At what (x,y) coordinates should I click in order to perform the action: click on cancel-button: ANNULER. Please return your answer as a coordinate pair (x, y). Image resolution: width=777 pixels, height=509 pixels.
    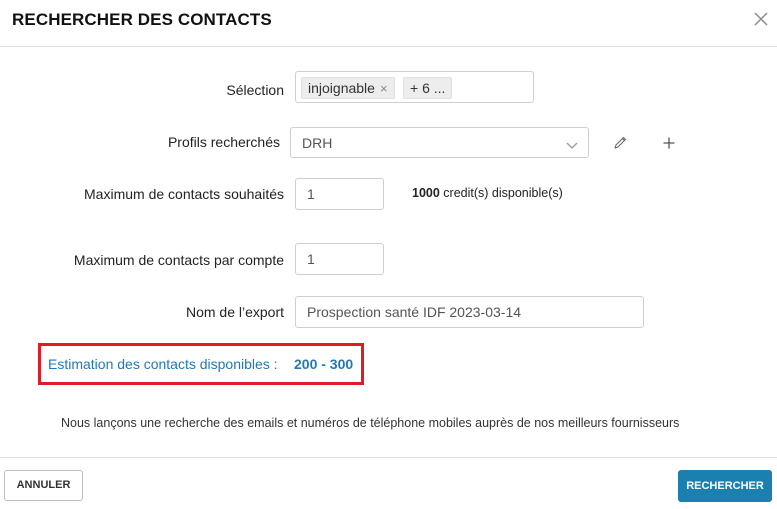
    Looking at the image, I should click on (43, 485).